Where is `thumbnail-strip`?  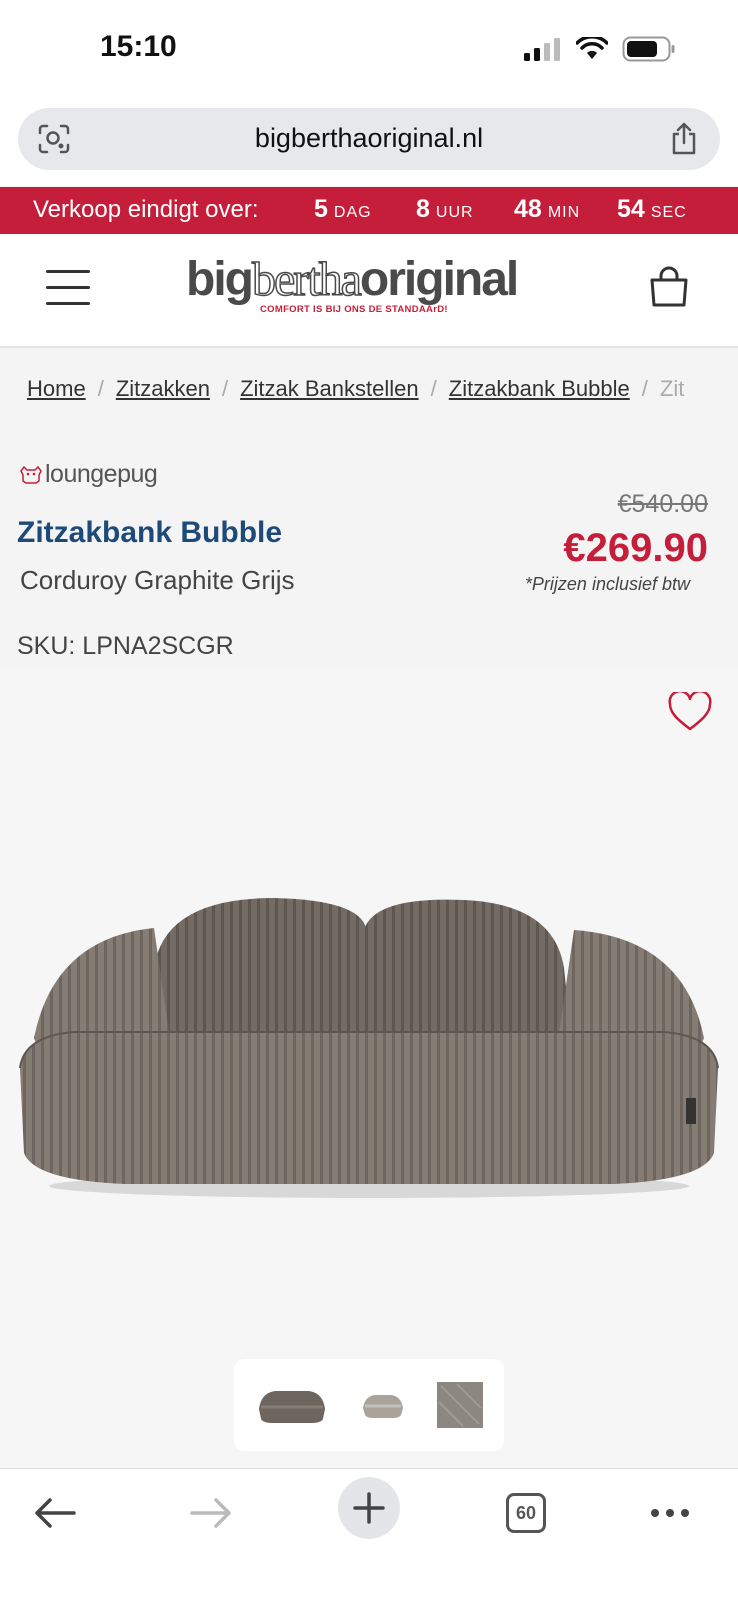
thumbnail-strip is located at coordinates (369, 1405).